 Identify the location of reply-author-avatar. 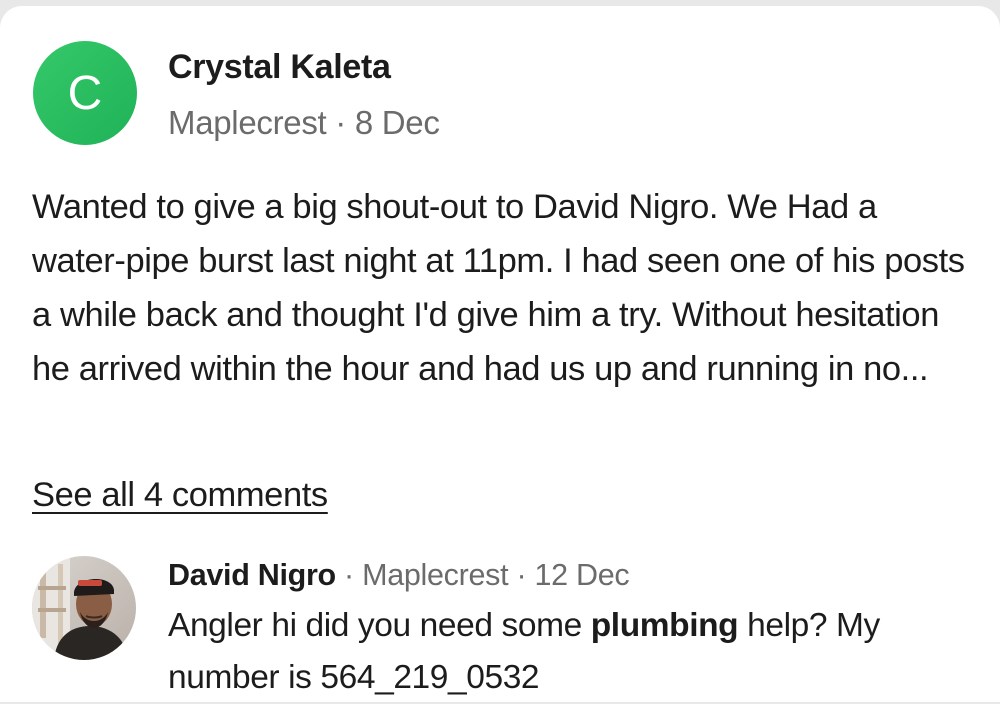
(84, 608).